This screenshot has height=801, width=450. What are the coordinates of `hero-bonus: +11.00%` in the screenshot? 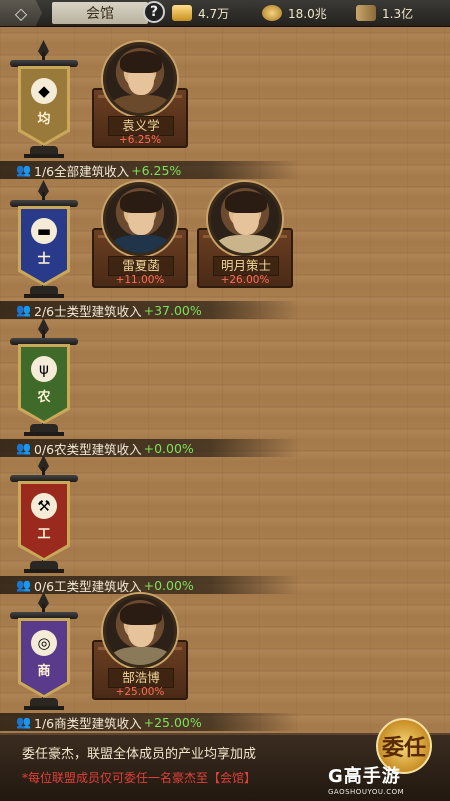 It's located at (140, 280).